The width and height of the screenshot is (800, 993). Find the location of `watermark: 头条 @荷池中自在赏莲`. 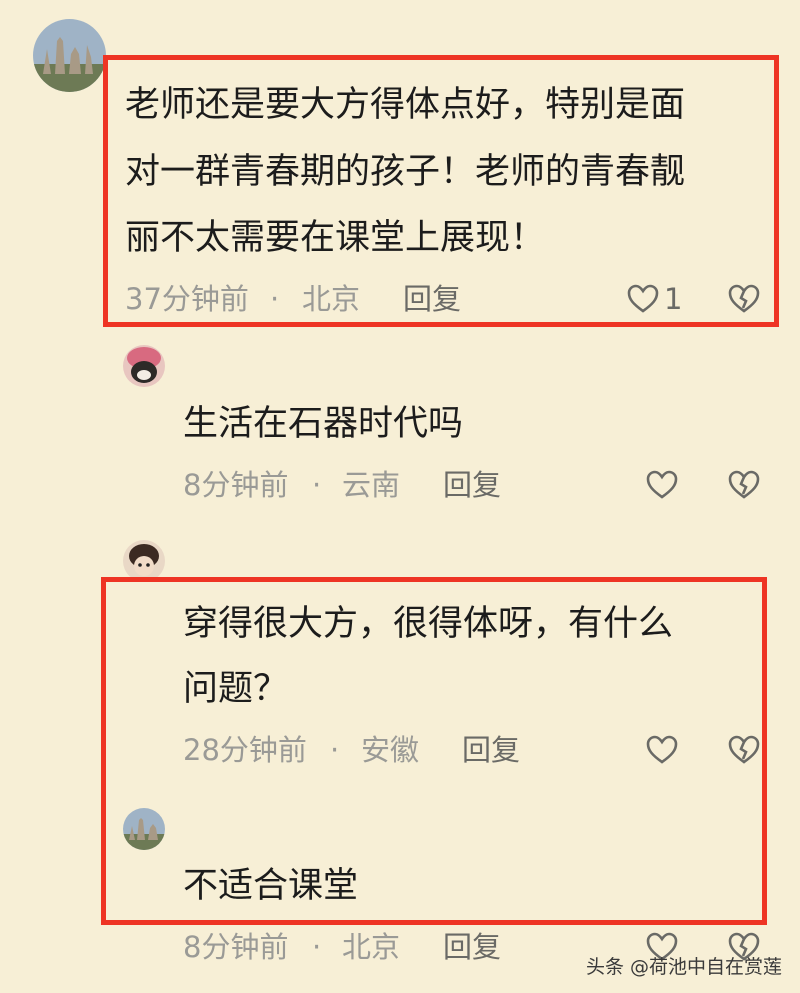

watermark: 头条 @荷池中自在赏莲 is located at coordinates (683, 967).